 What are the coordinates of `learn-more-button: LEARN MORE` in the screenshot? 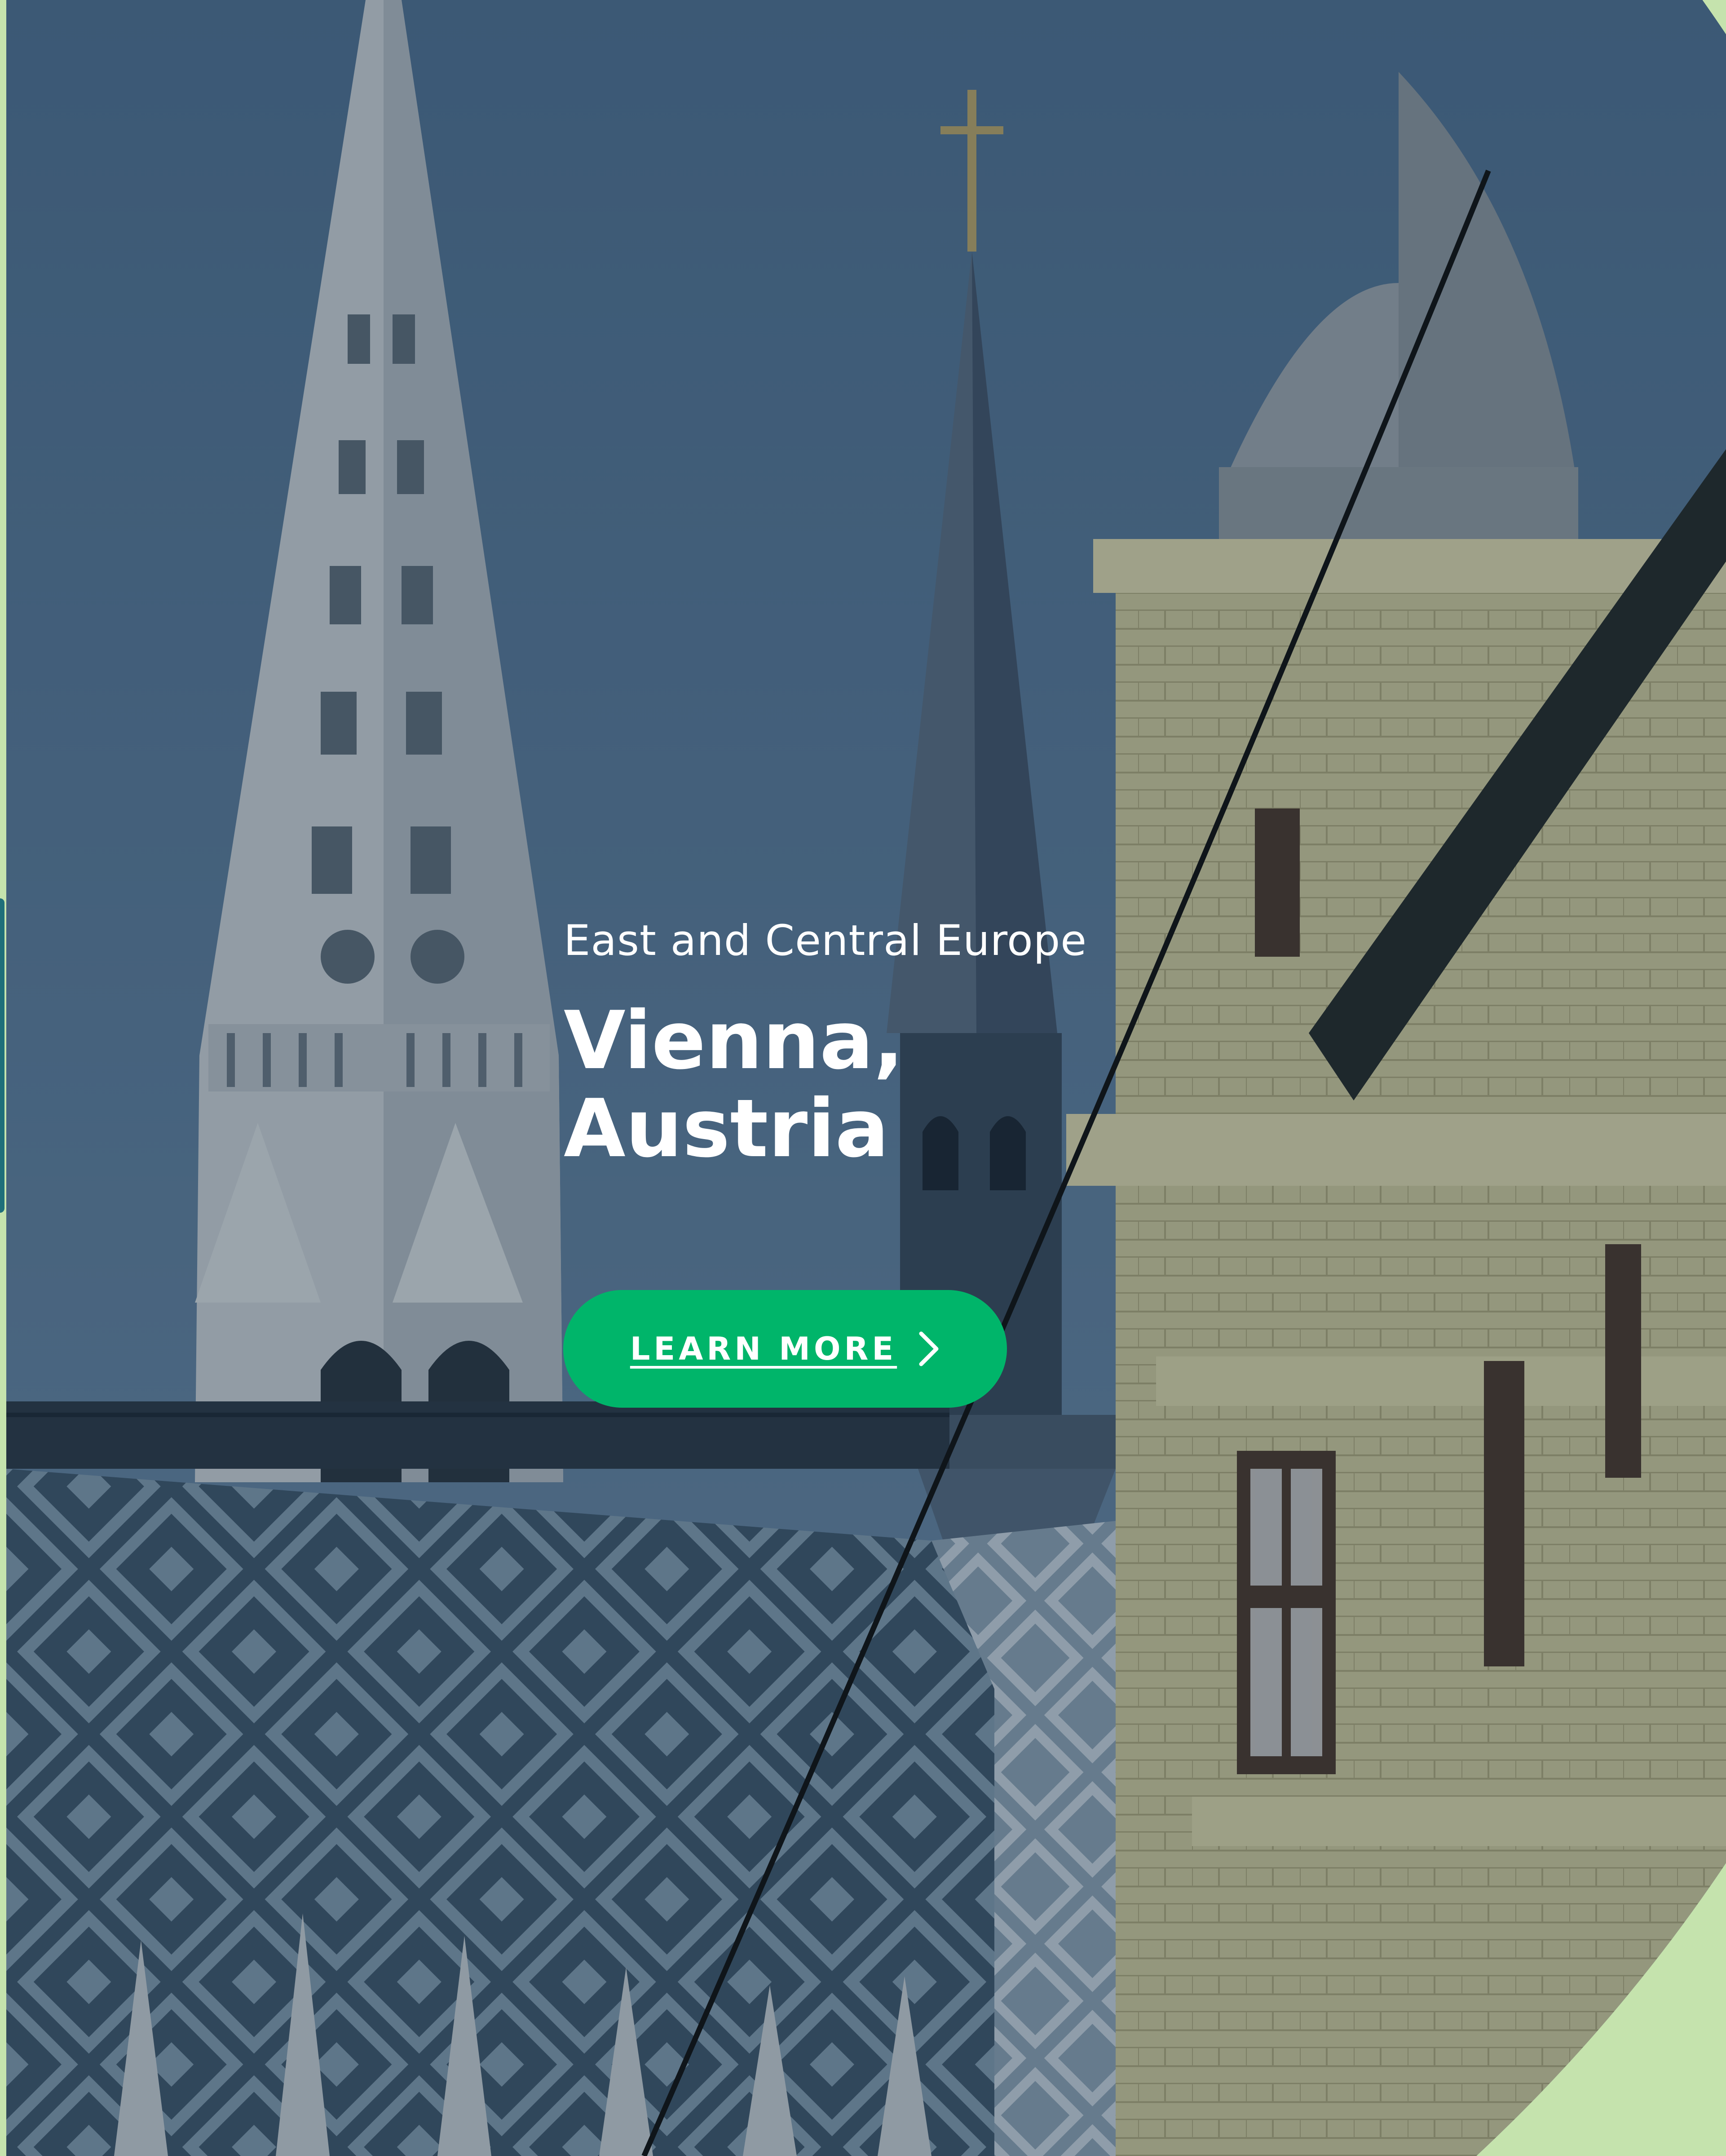 It's located at (785, 1349).